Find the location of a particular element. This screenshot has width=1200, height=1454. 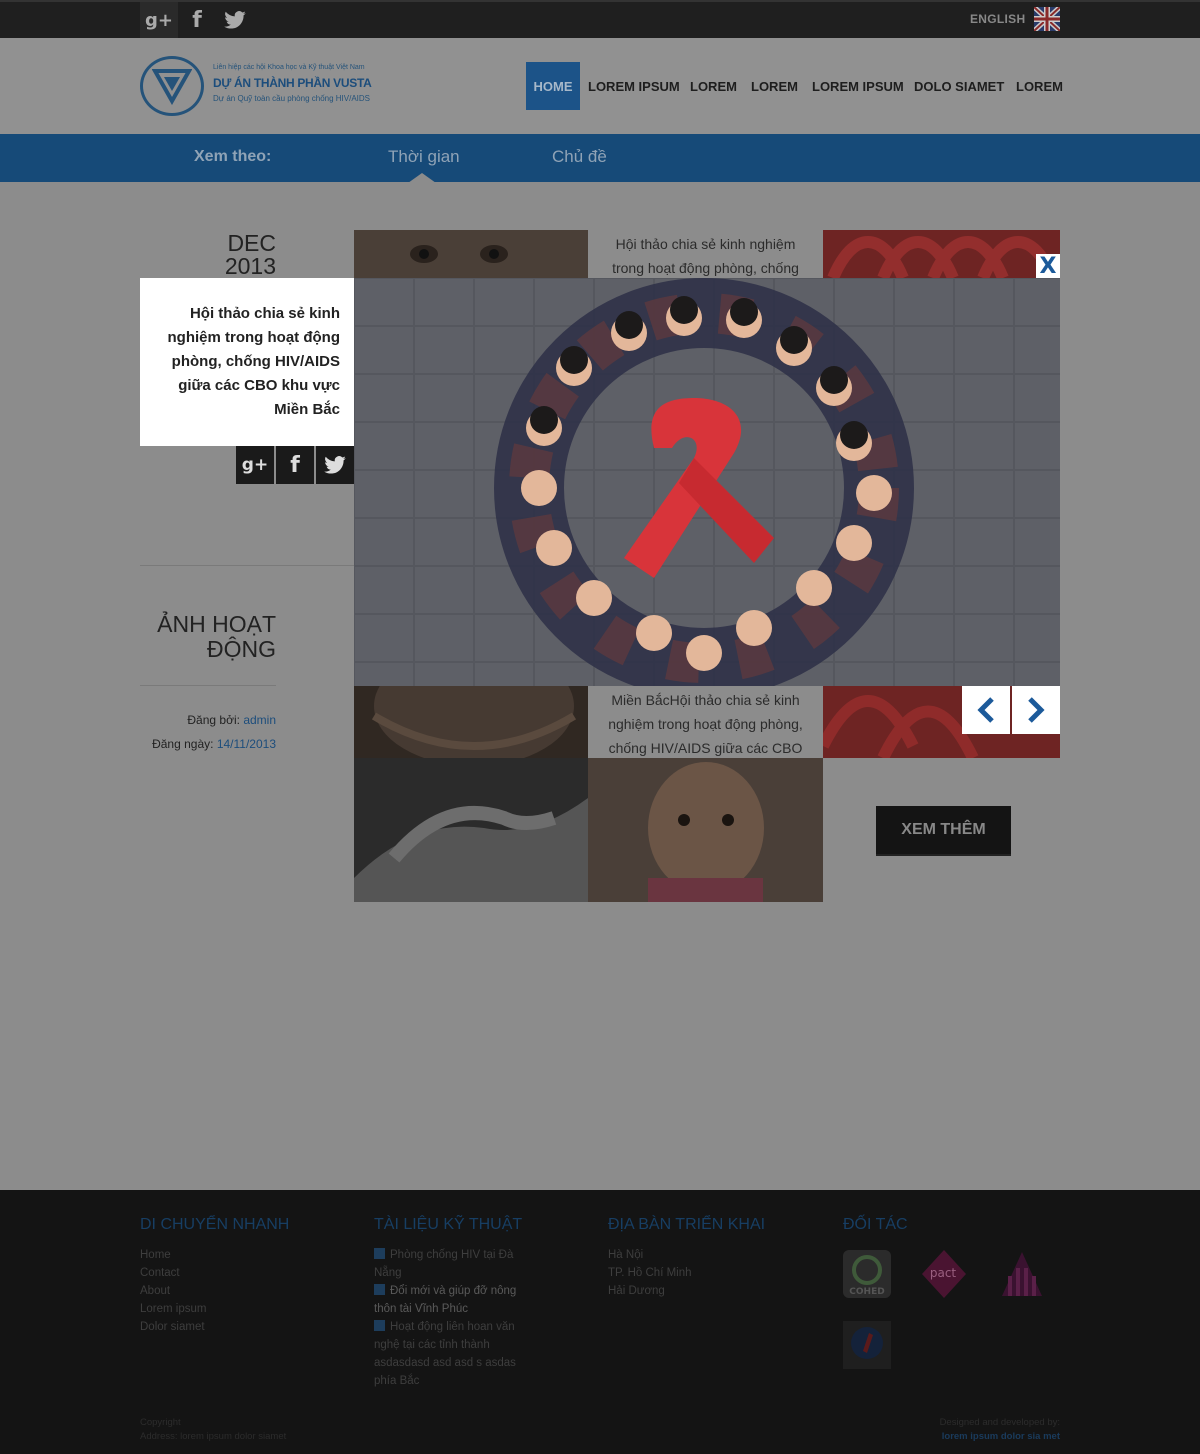

album-title: ẢNH HOẠT ĐỘNG is located at coordinates (216, 636).